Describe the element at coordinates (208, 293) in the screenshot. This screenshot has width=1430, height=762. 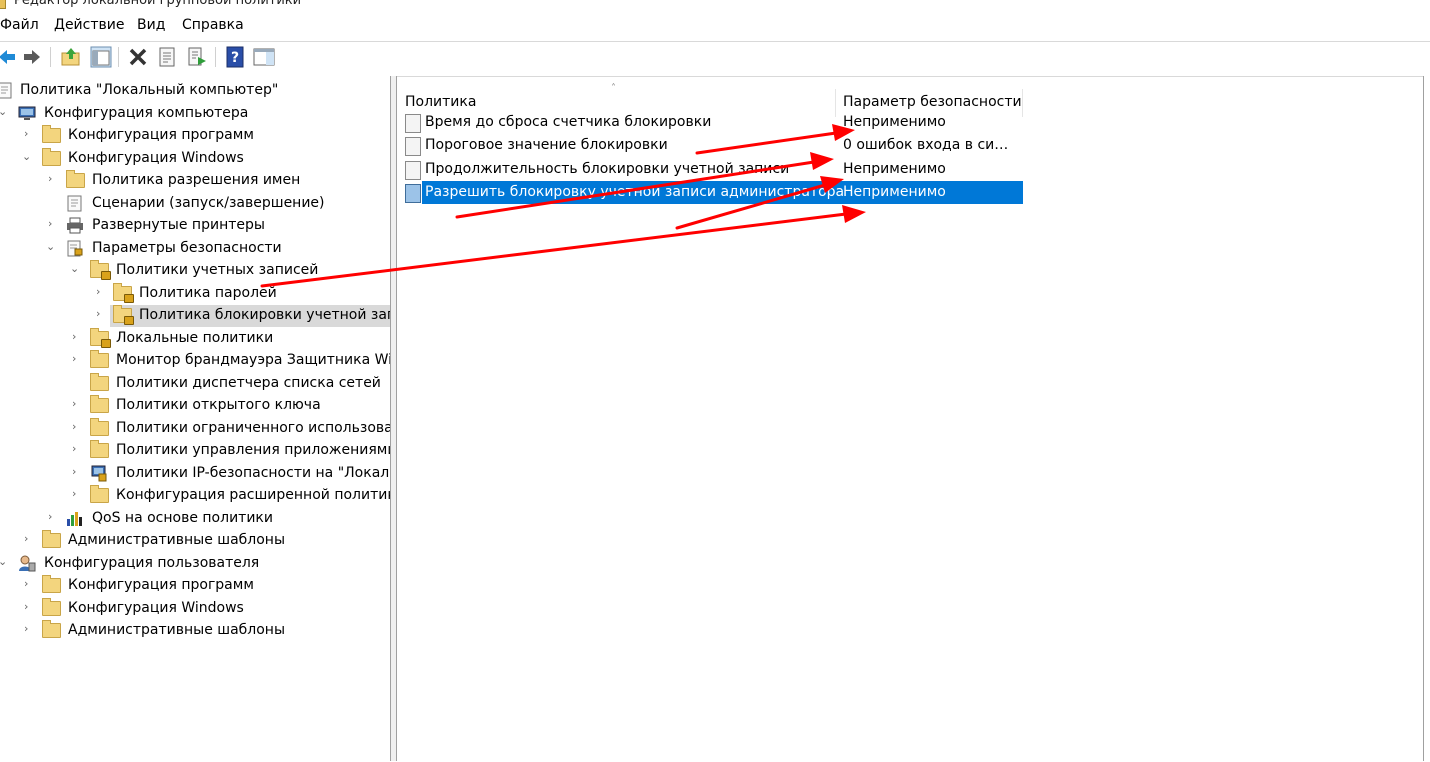
I see `tree-node-label: Политика паролей` at that location.